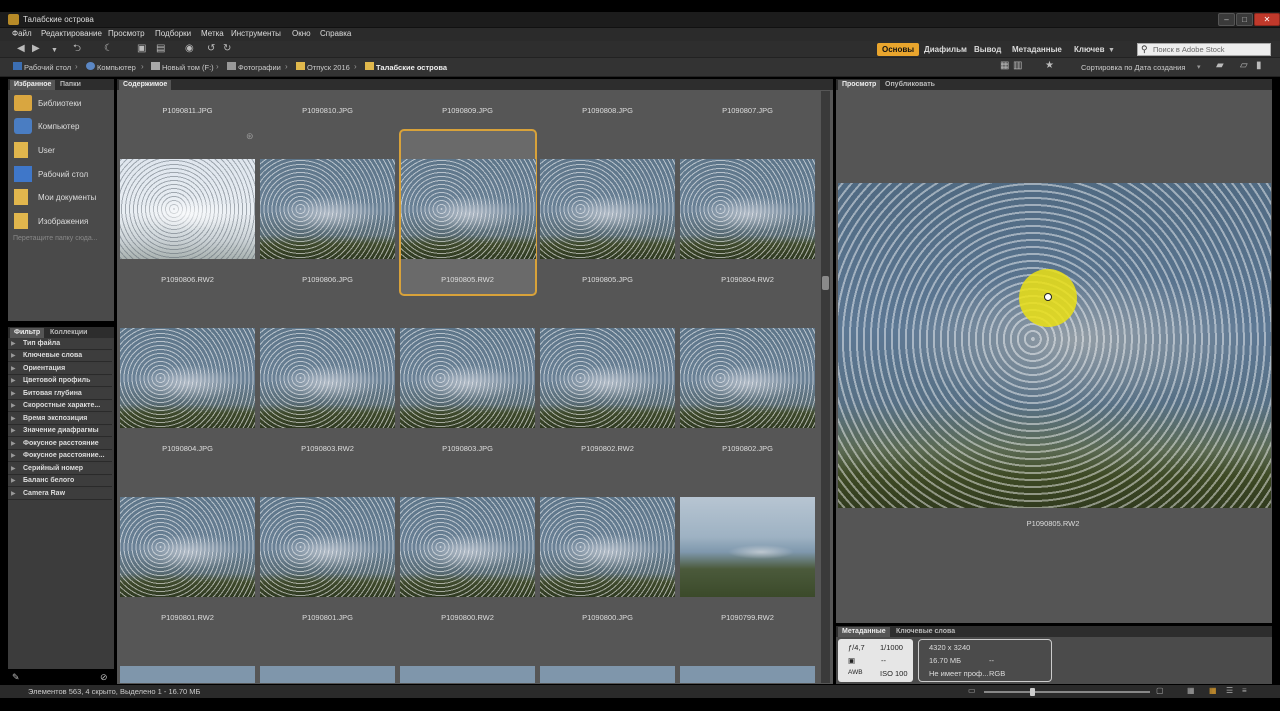 The image size is (1280, 711). I want to click on camera-icon: ▣, so click(141, 49).